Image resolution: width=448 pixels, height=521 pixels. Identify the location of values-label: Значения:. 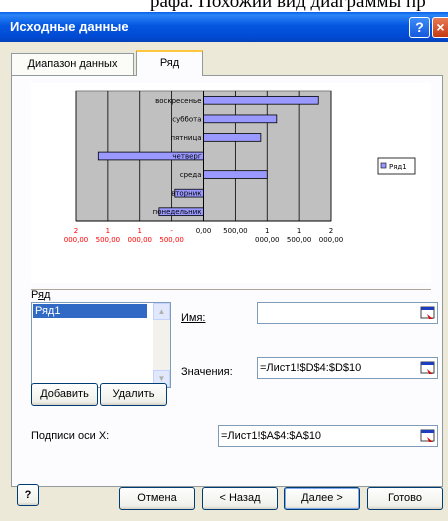
(207, 372).